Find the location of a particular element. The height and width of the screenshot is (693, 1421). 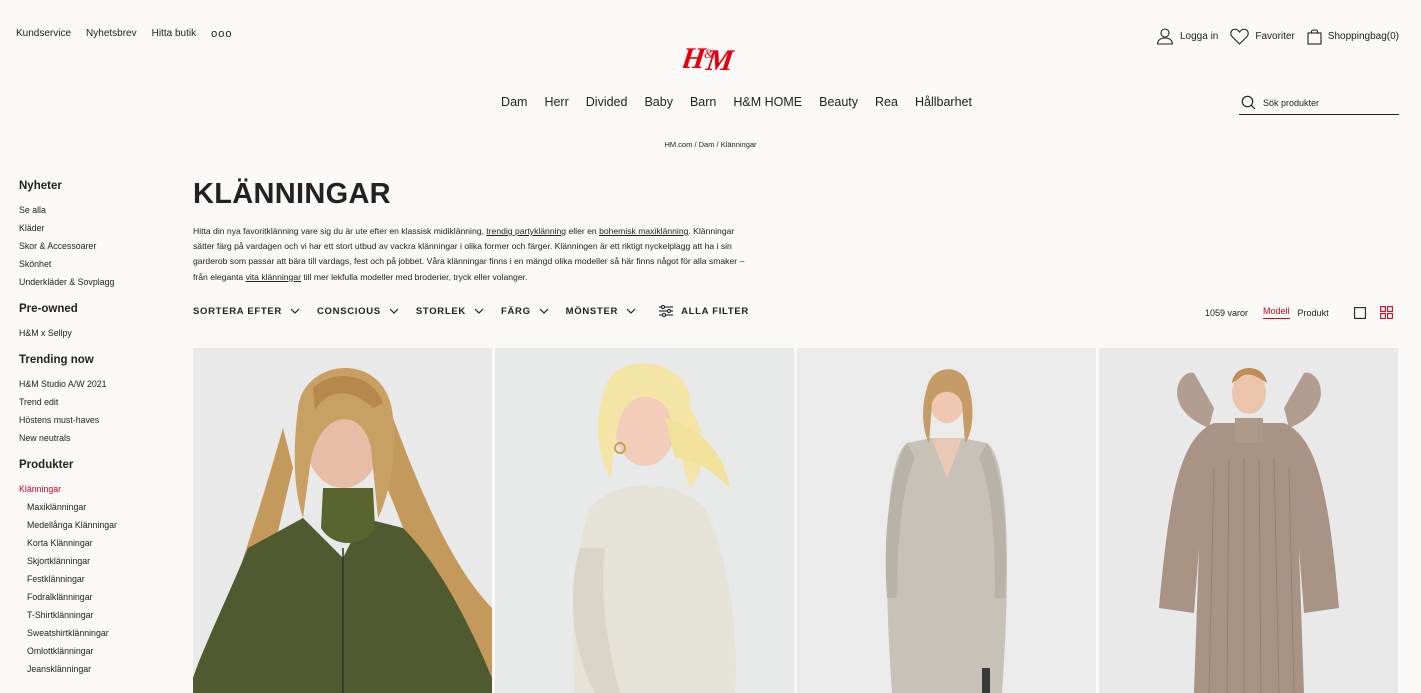

shopping-bag-link: Shoppingbag(0) is located at coordinates (1353, 36).